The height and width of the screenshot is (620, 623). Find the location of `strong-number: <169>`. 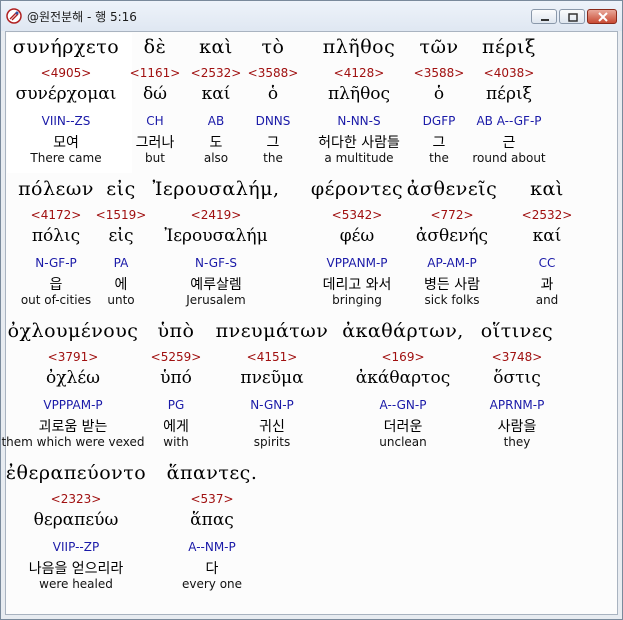

strong-number: <169> is located at coordinates (402, 357).